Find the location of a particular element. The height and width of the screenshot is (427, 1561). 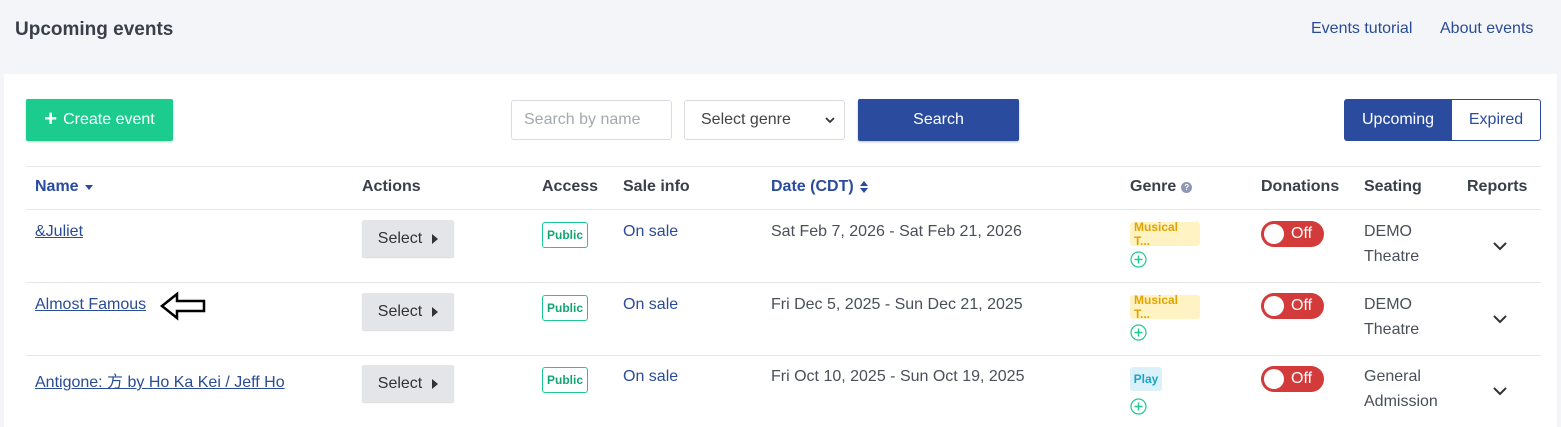

upcoming-tab: Upcoming is located at coordinates (1398, 120).